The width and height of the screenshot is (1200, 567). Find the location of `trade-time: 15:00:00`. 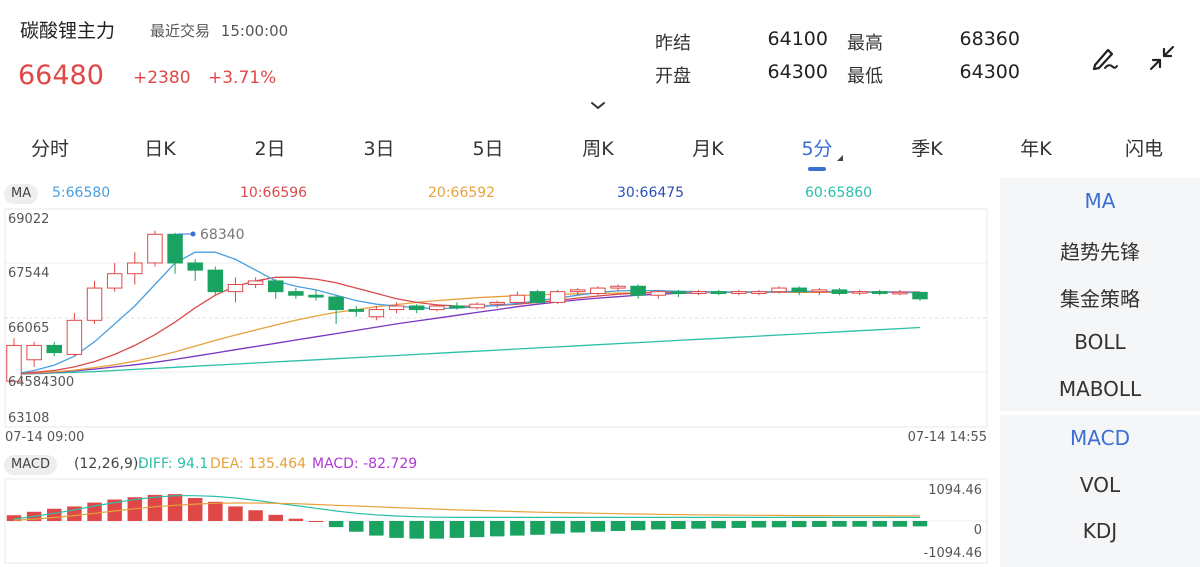

trade-time: 15:00:00 is located at coordinates (254, 31).